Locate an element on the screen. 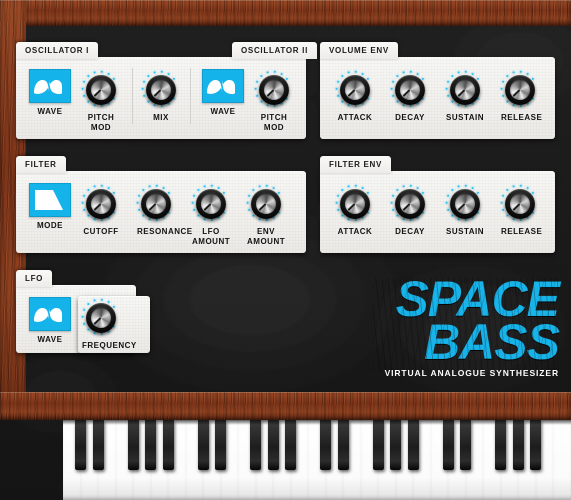 The height and width of the screenshot is (500, 571). control-filter-mode: MODE is located at coordinates (50, 207).